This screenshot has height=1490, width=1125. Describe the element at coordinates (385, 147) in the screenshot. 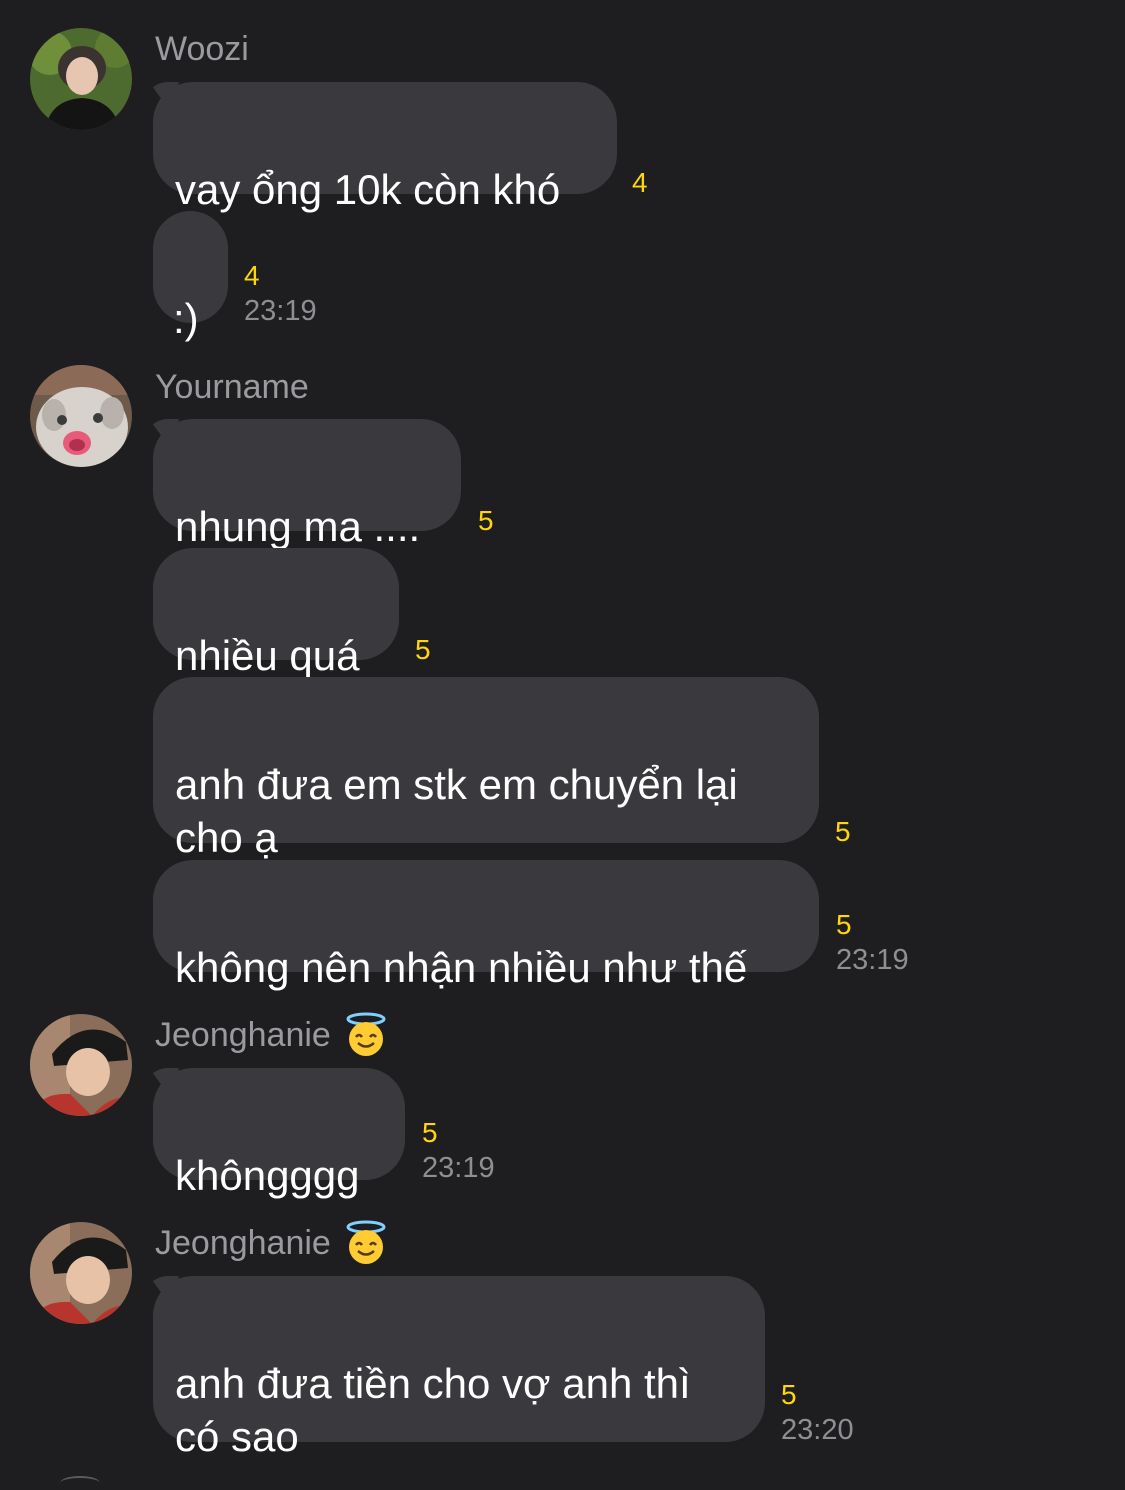

I see `message-bubble: vay ổng 10k còn khó` at that location.